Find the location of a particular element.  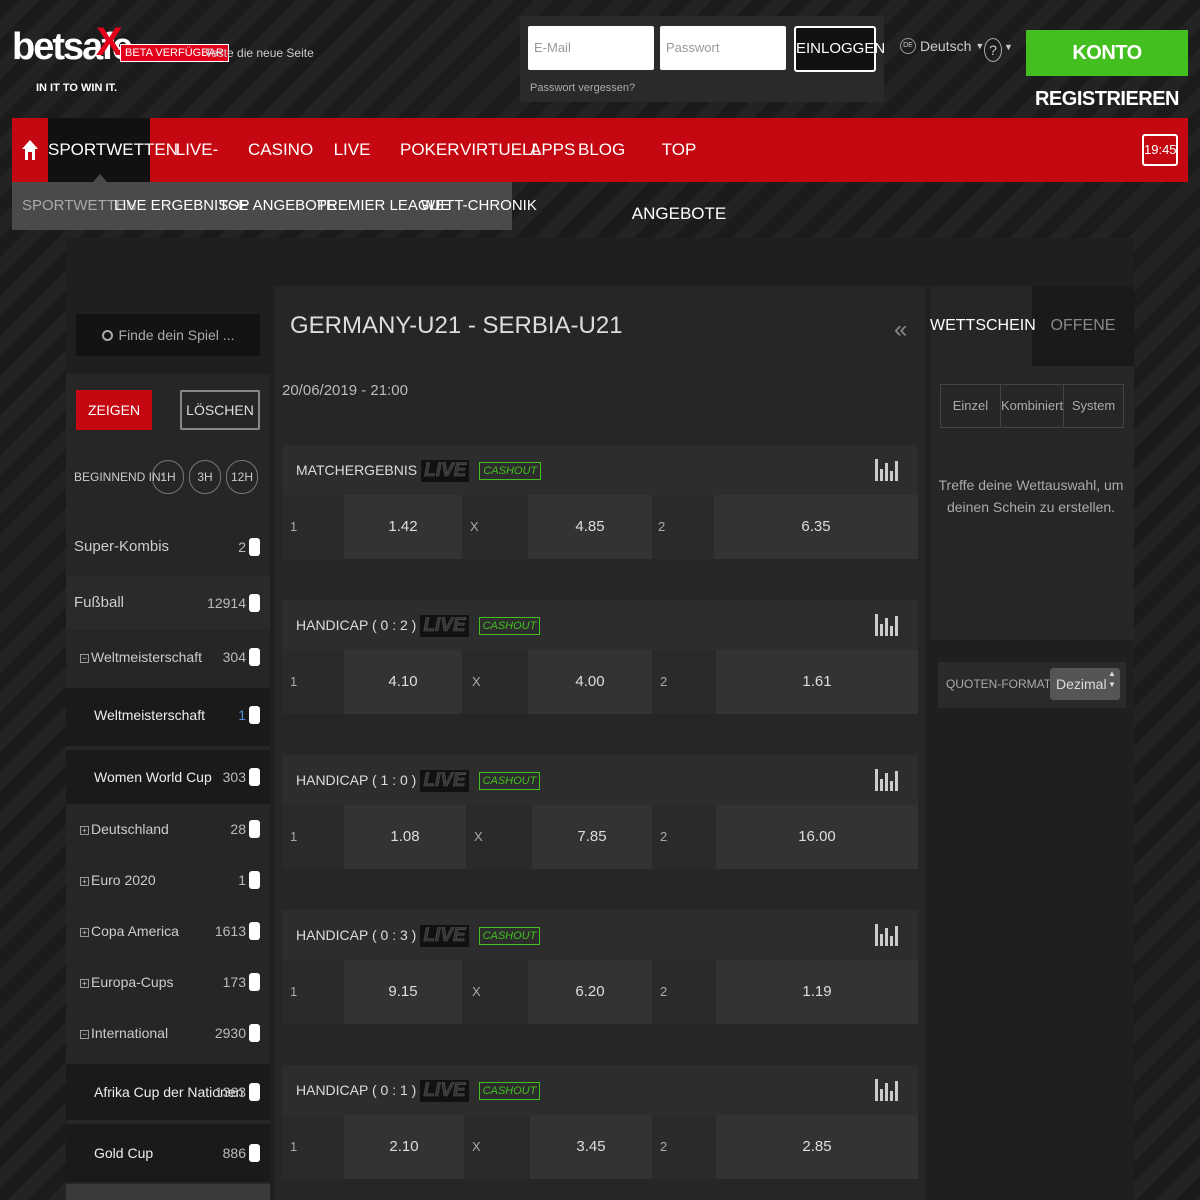

nav-blog: BLOG is located at coordinates (601, 150).